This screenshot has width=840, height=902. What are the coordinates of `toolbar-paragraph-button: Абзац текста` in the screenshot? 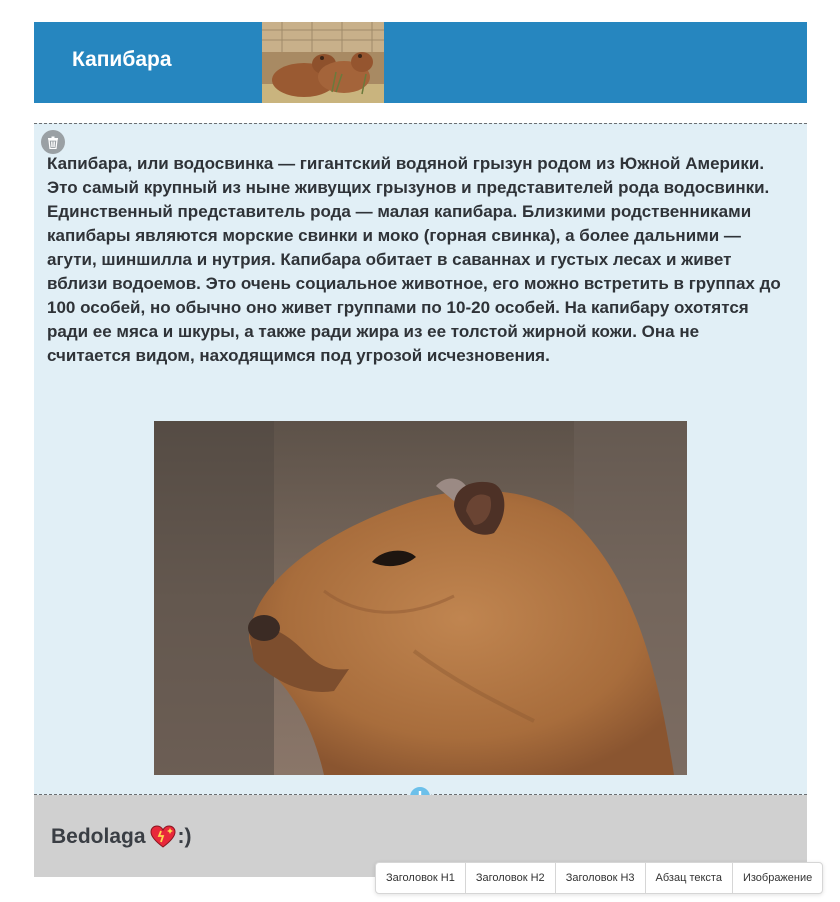 It's located at (689, 878).